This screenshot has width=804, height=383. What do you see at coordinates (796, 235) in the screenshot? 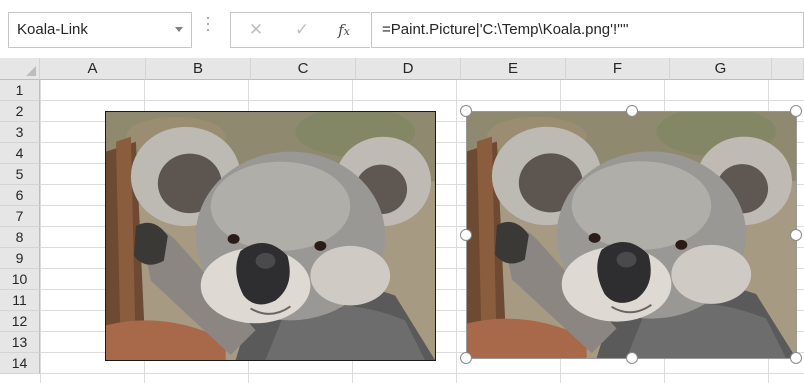
I see `resize-handle-right` at bounding box center [796, 235].